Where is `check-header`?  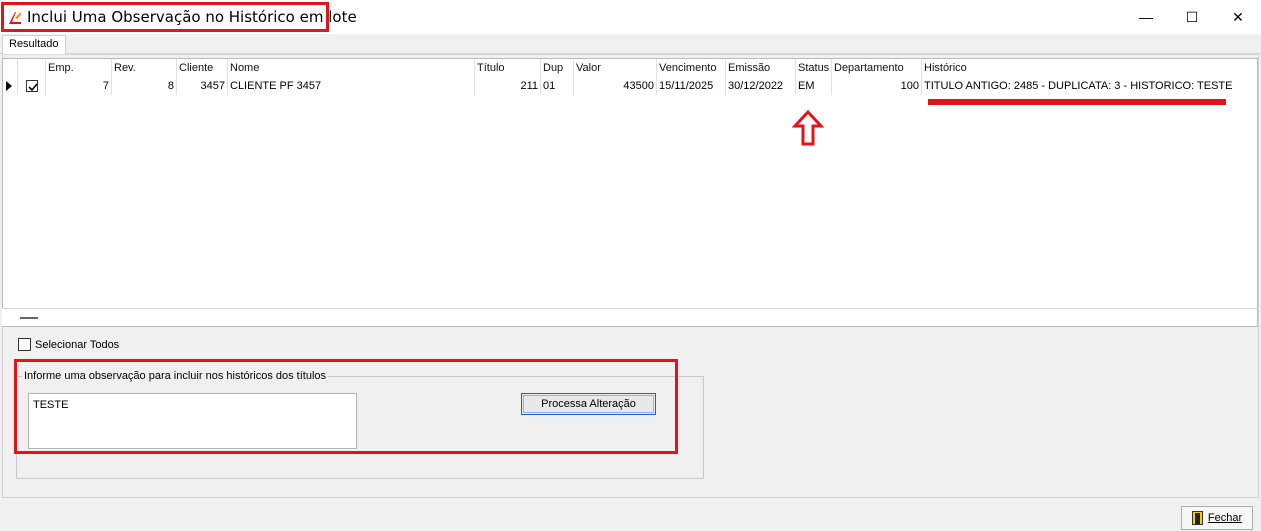 check-header is located at coordinates (32, 68).